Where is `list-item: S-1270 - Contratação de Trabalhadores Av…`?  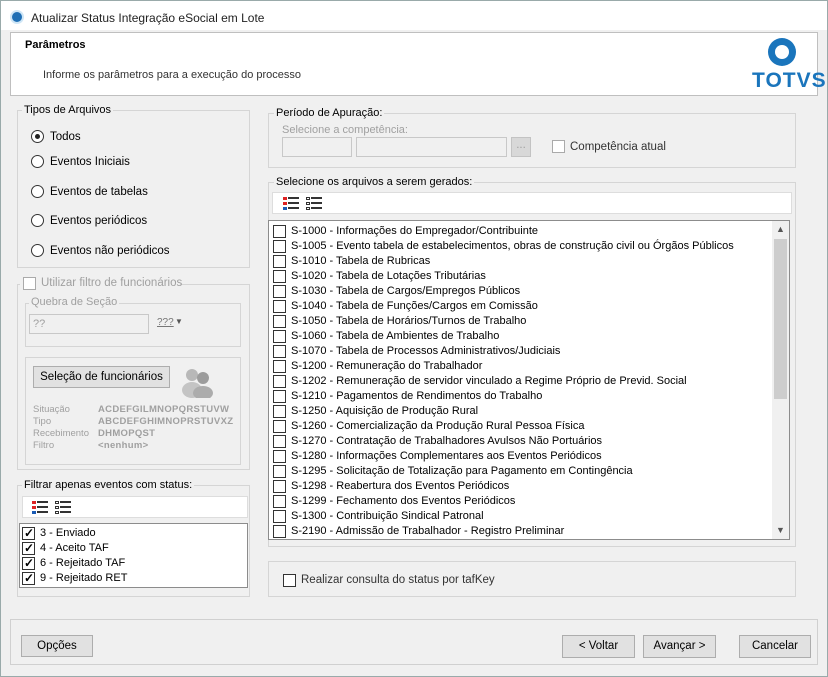 list-item: S-1270 - Contratação de Trabalhadores Av… is located at coordinates (519, 441).